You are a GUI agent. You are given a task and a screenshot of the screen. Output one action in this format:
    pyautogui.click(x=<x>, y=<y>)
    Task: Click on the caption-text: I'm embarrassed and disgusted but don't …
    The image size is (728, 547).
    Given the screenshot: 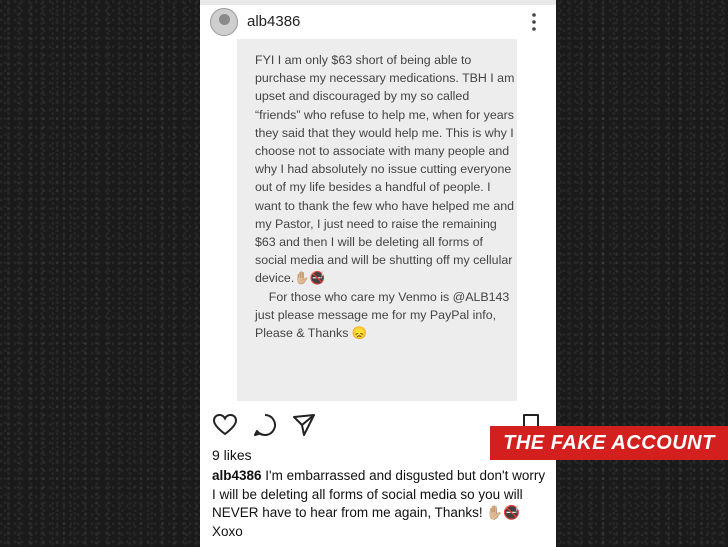 What is the action you would take?
    pyautogui.click(x=379, y=503)
    